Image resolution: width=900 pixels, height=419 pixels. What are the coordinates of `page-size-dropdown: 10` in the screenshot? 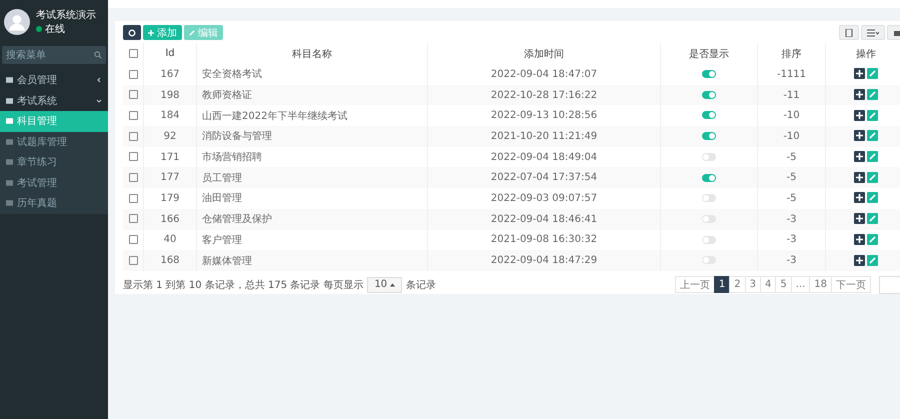 It's located at (384, 284).